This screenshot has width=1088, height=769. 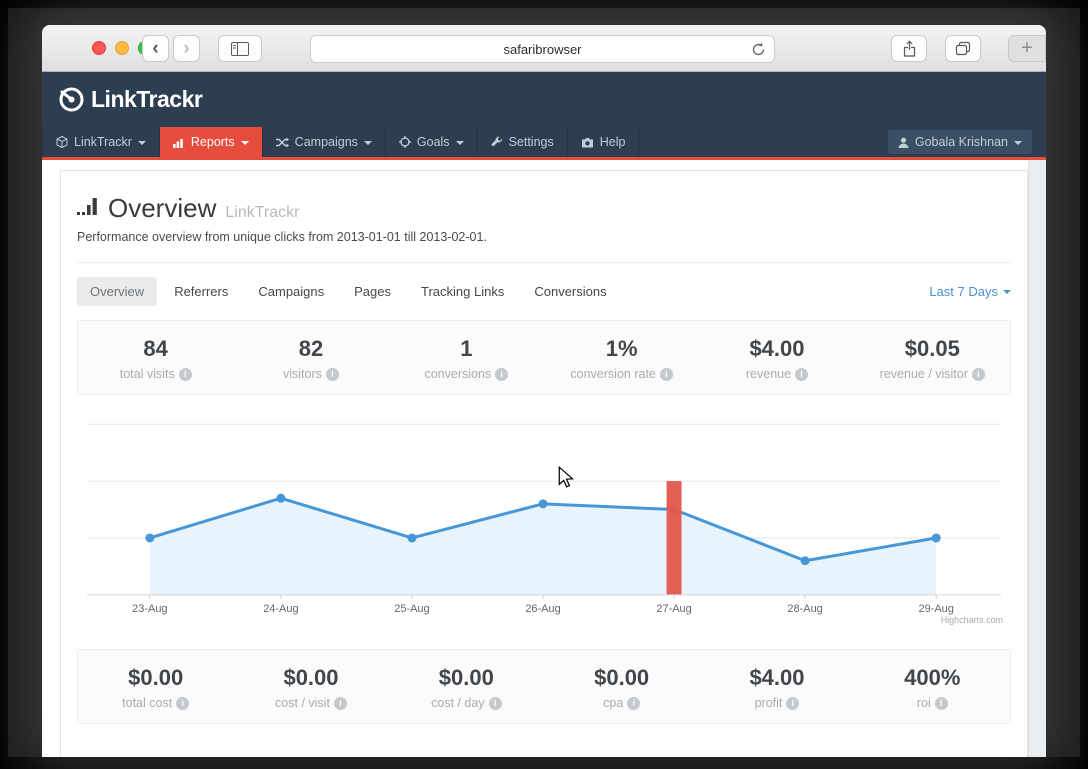 I want to click on browser-toolbar: ‹ › safaribrowser +, so click(x=544, y=48).